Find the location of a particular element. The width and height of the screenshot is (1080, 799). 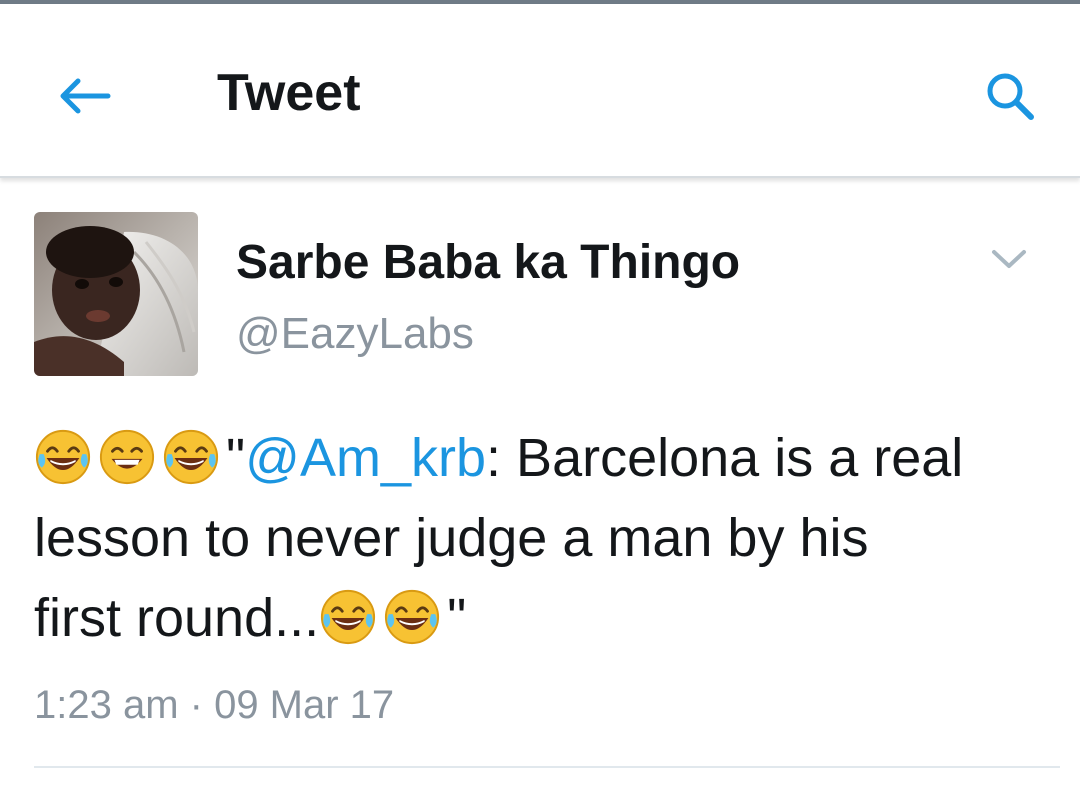

avatar-photo is located at coordinates (116, 294).